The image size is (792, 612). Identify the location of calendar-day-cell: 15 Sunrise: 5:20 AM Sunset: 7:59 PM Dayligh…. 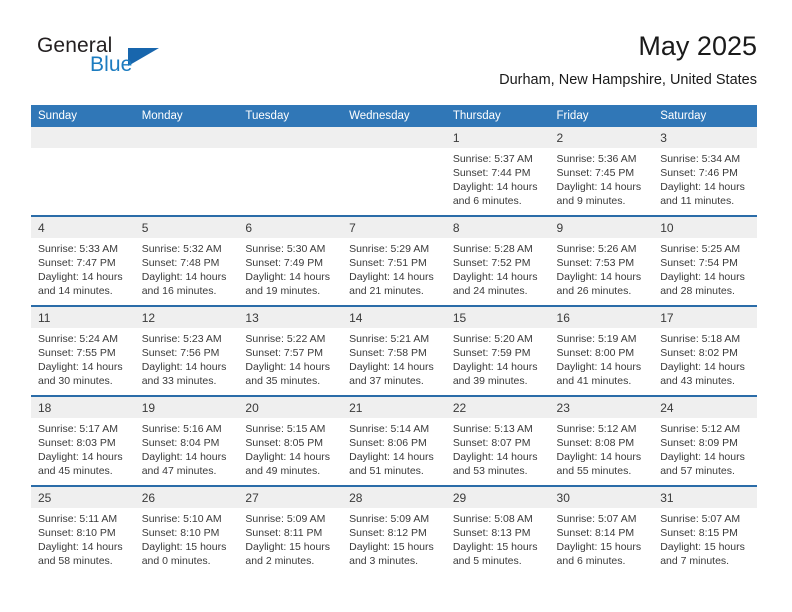
(497, 350).